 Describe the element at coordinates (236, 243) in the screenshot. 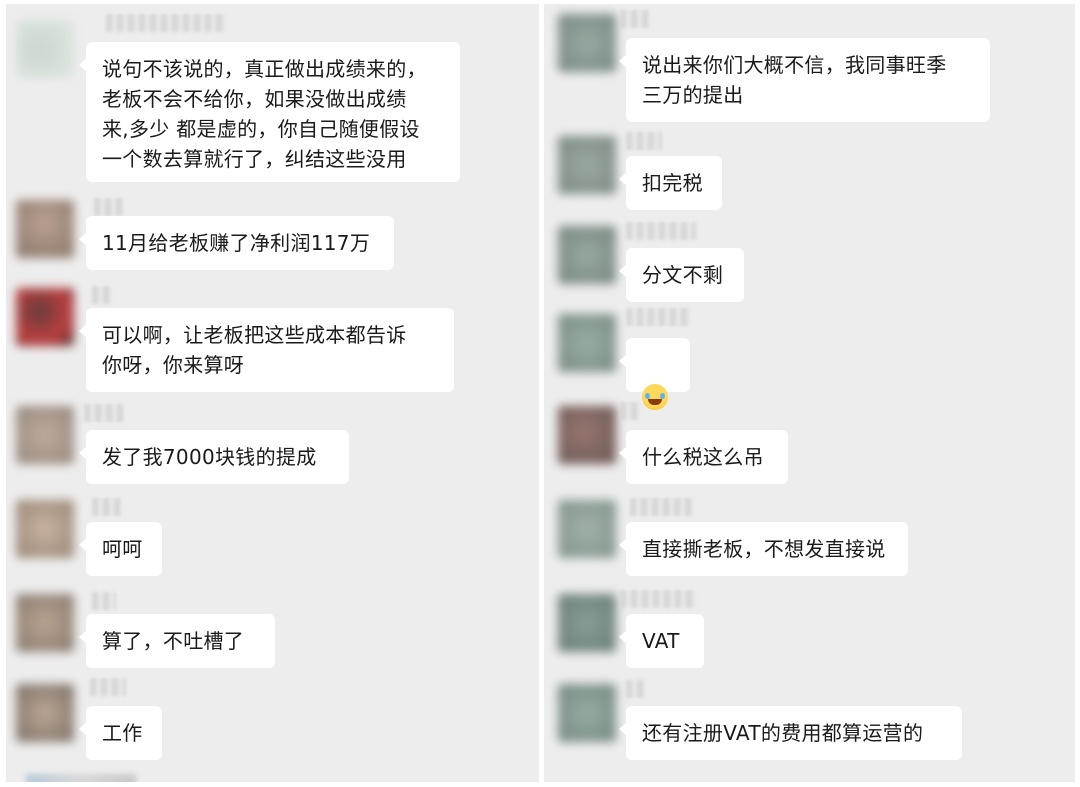

I see `message-bubble: 11月给老板赚了净利润117万` at that location.